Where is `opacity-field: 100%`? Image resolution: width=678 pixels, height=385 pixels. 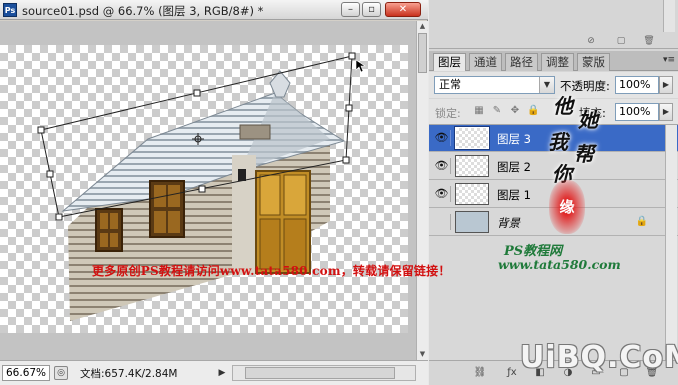
opacity-field: 100% is located at coordinates (637, 85).